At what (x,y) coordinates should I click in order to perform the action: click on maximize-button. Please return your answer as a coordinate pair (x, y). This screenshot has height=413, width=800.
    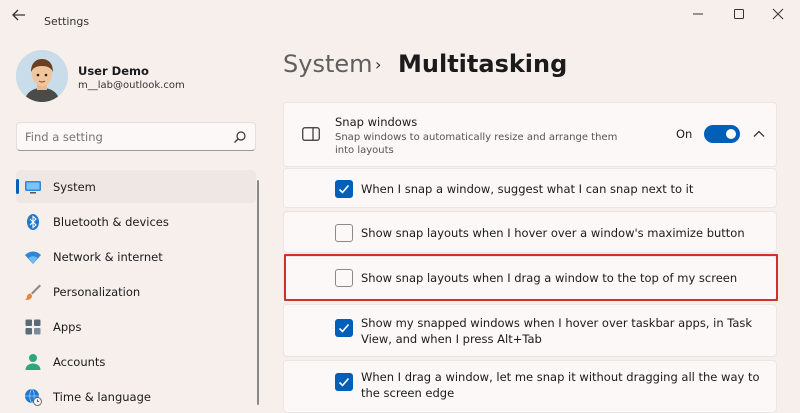
    Looking at the image, I should click on (739, 17).